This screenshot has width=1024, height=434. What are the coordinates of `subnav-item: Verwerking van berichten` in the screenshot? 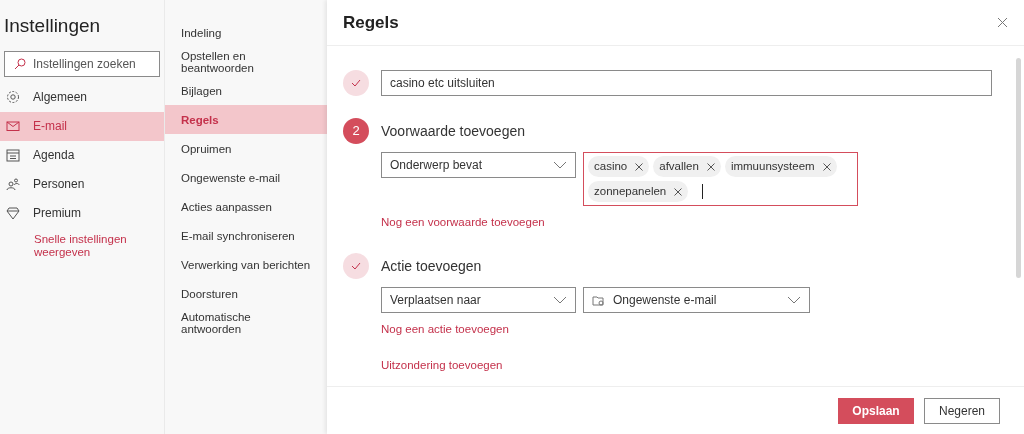 It's located at (246, 264).